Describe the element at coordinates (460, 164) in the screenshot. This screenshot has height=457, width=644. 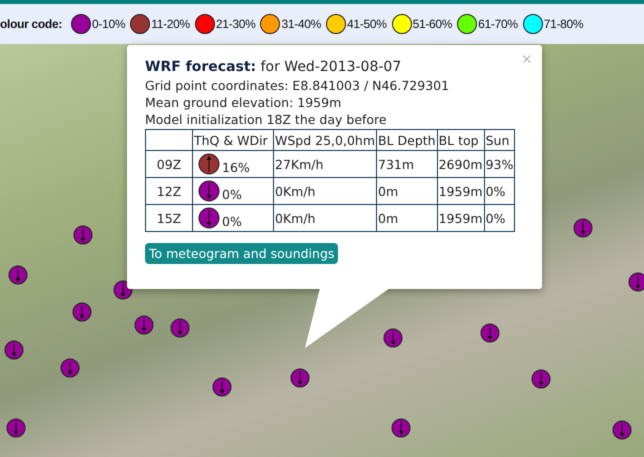
I see `table-cell: 2690m` at that location.